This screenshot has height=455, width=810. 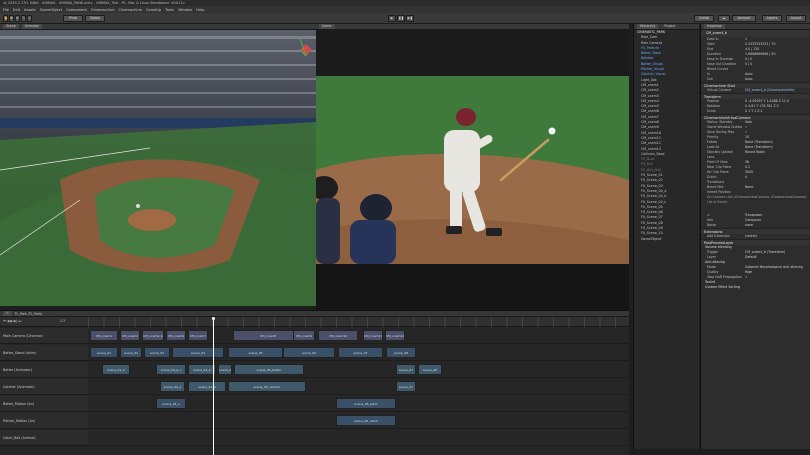 What do you see at coordinates (130, 335) in the screenshot?
I see `timeline-clip: CM_vcam2` at bounding box center [130, 335].